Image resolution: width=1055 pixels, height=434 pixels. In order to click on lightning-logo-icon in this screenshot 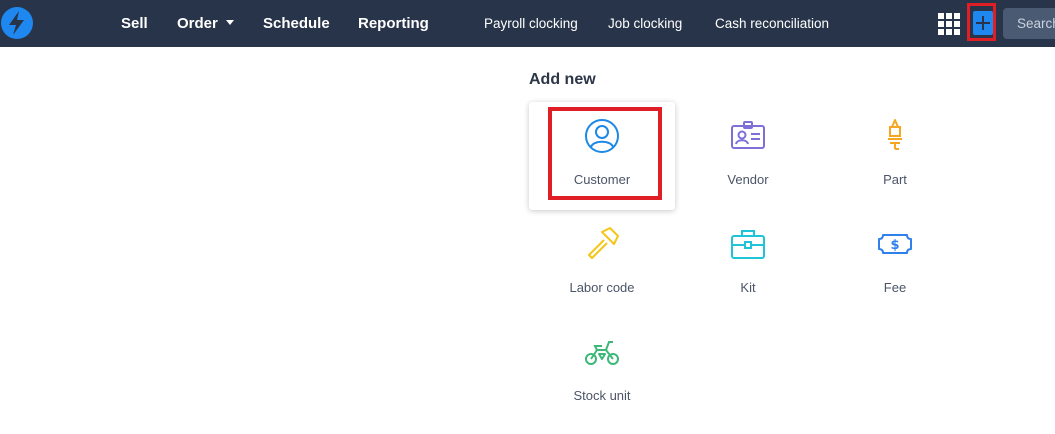, I will do `click(17, 23)`.